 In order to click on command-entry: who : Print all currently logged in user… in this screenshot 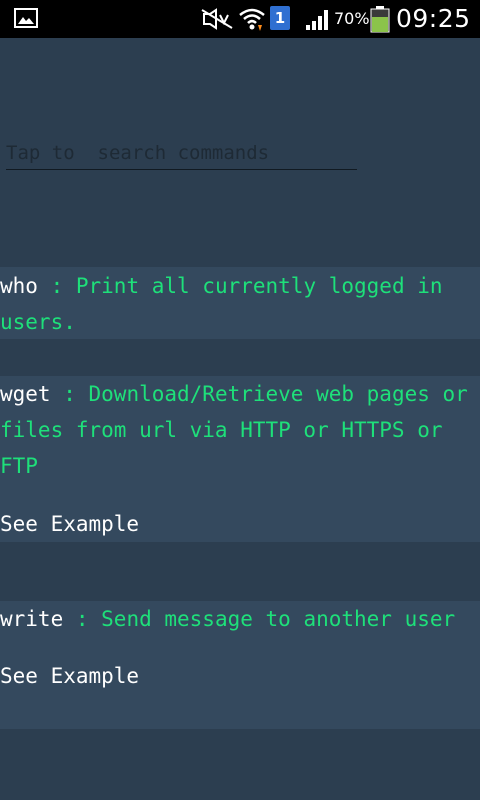, I will do `click(240, 303)`.